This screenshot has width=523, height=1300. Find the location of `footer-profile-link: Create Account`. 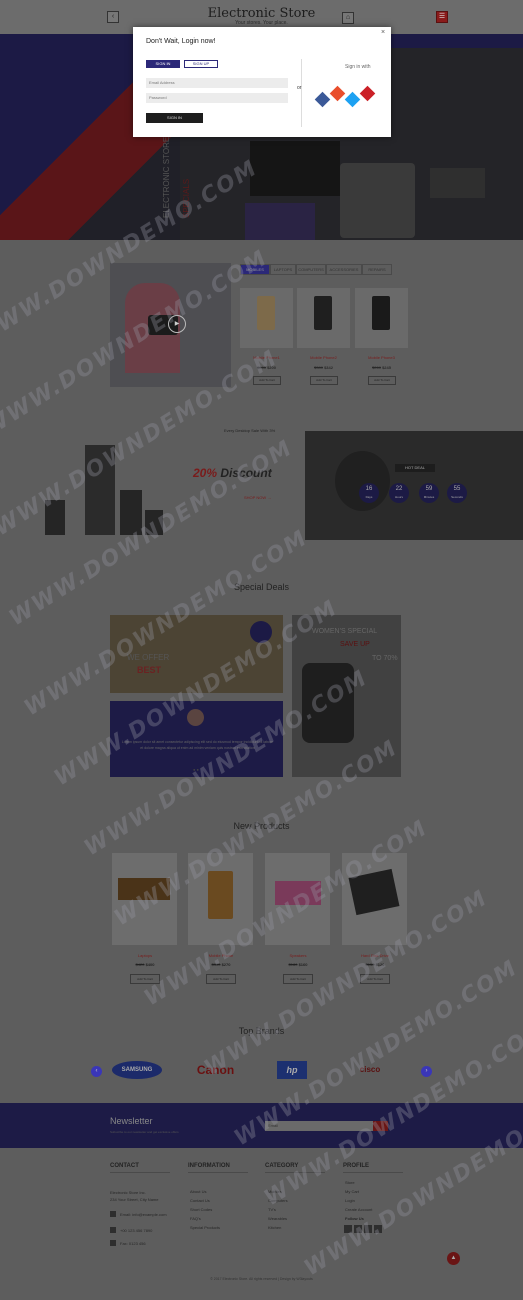

footer-profile-link: Create Account is located at coordinates (358, 1209).